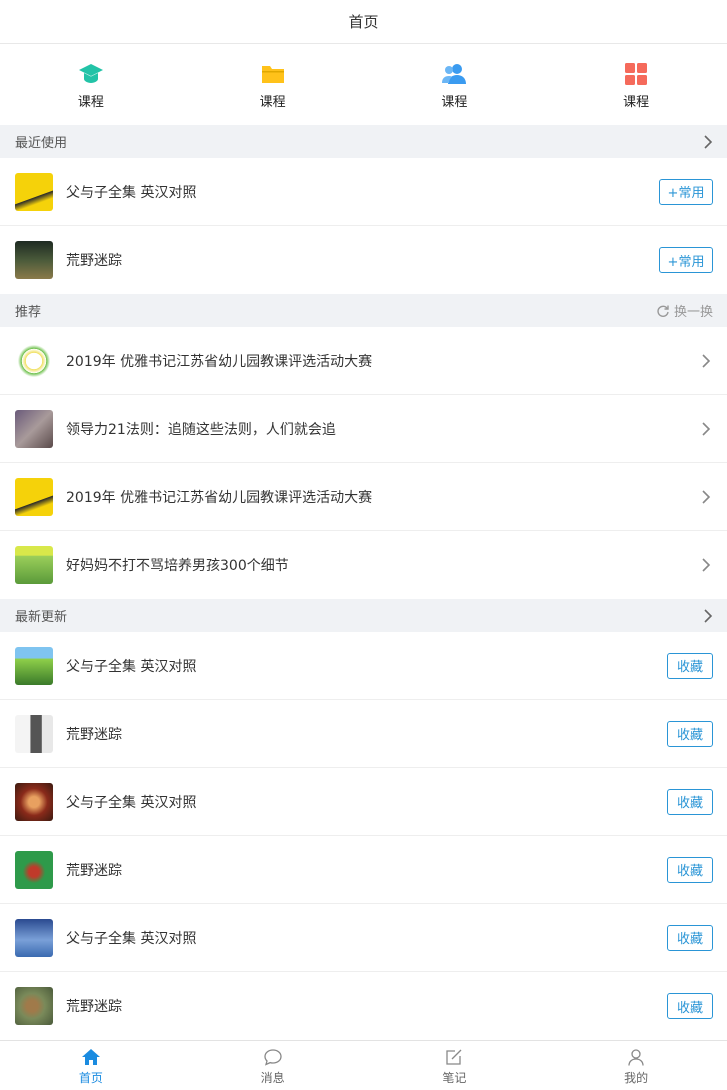  I want to click on recent-list: 父与子全集 英汉对照 +常用 荒野迷踪 +常用, so click(363, 226).